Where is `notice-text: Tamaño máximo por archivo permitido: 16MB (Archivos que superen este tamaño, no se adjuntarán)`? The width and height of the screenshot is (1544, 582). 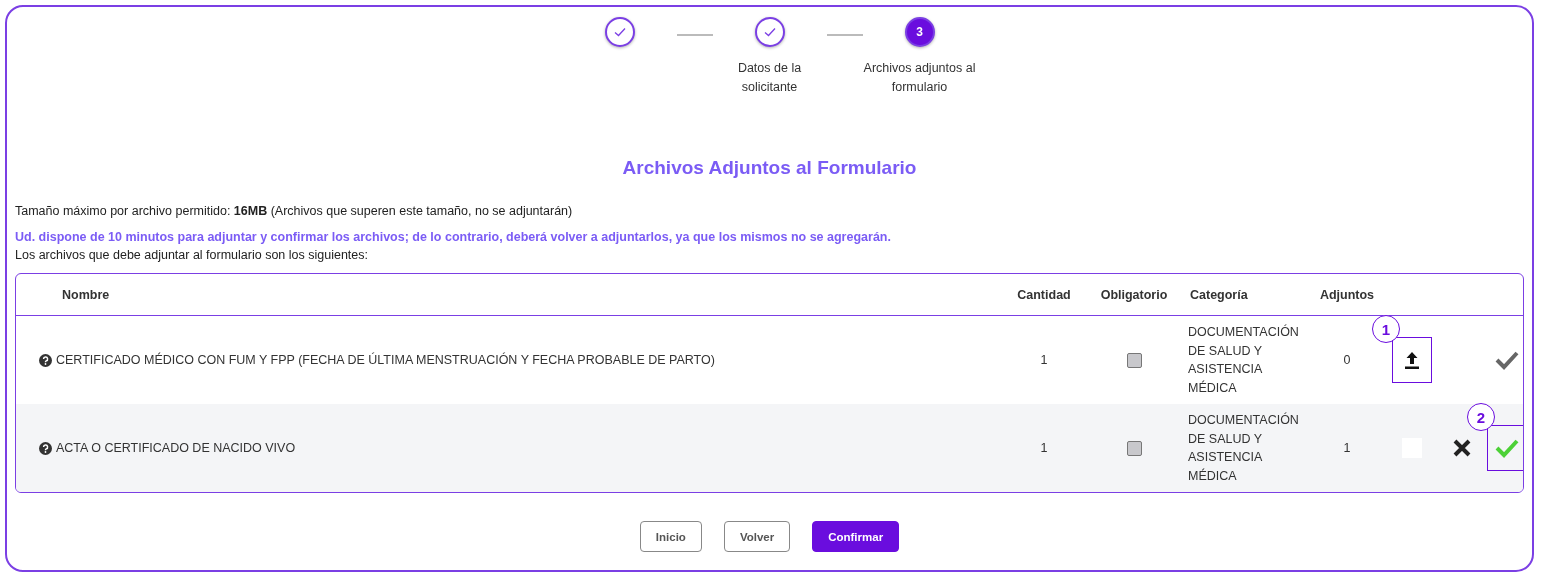 notice-text: Tamaño máximo por archivo permitido: 16MB (Archivos que superen este tamaño, no se adjuntarán) is located at coordinates (294, 211).